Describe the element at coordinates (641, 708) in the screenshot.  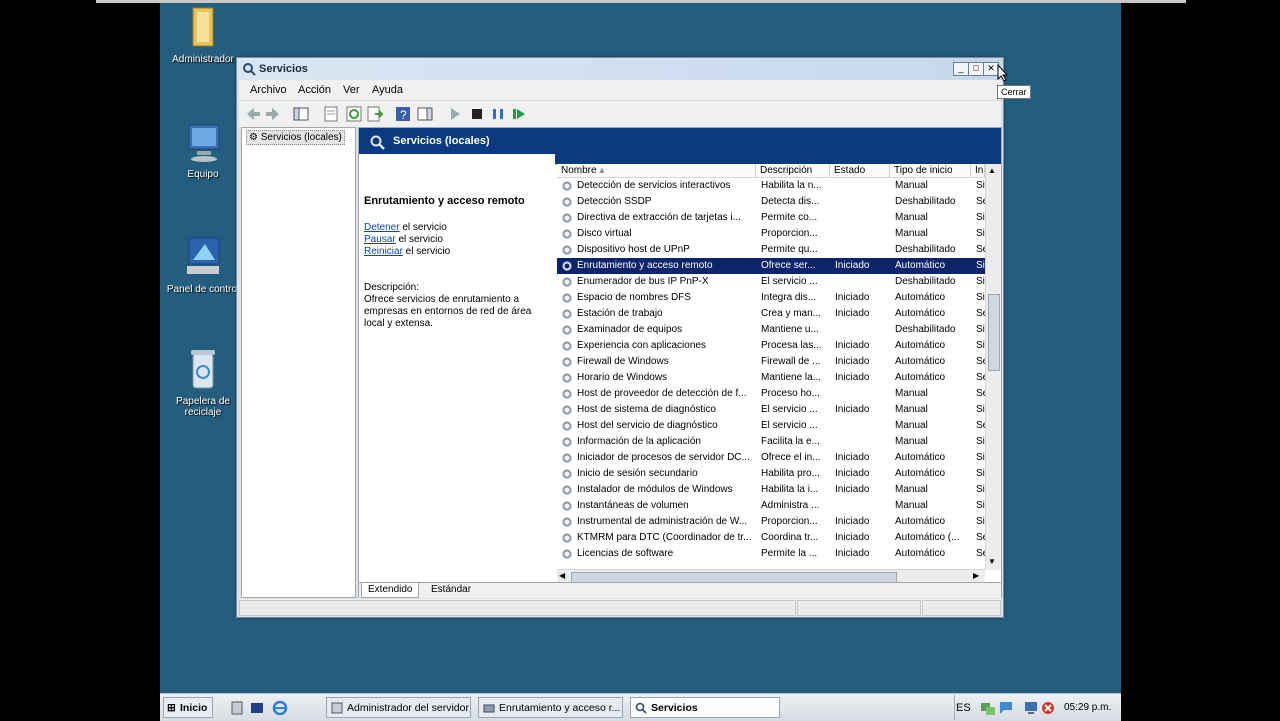
I see `services-icon` at that location.